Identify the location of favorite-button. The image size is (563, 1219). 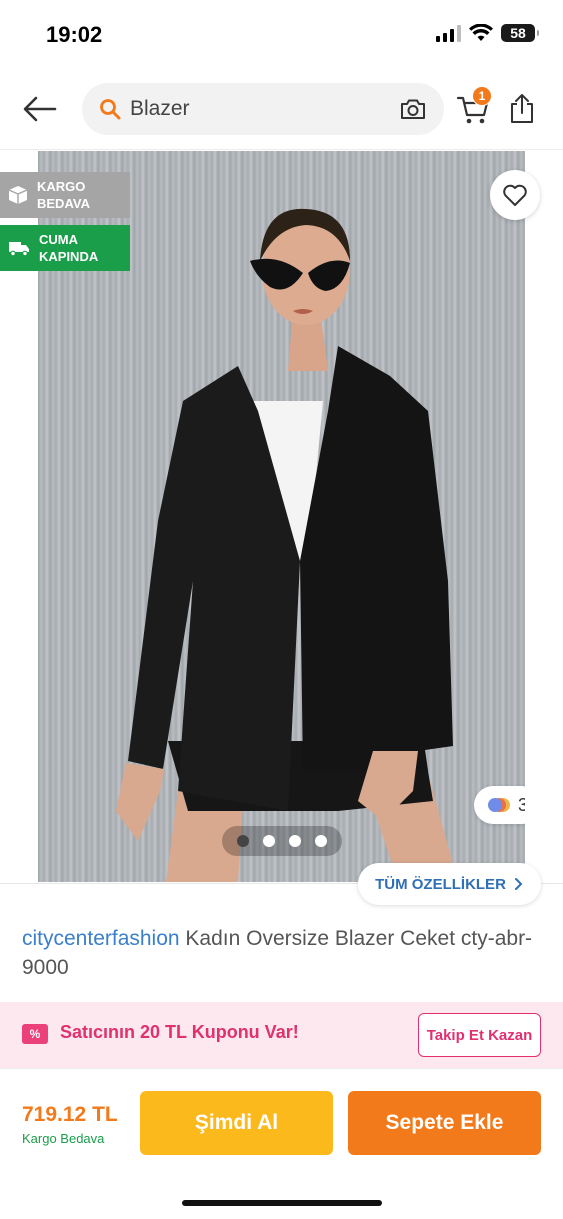
(515, 195).